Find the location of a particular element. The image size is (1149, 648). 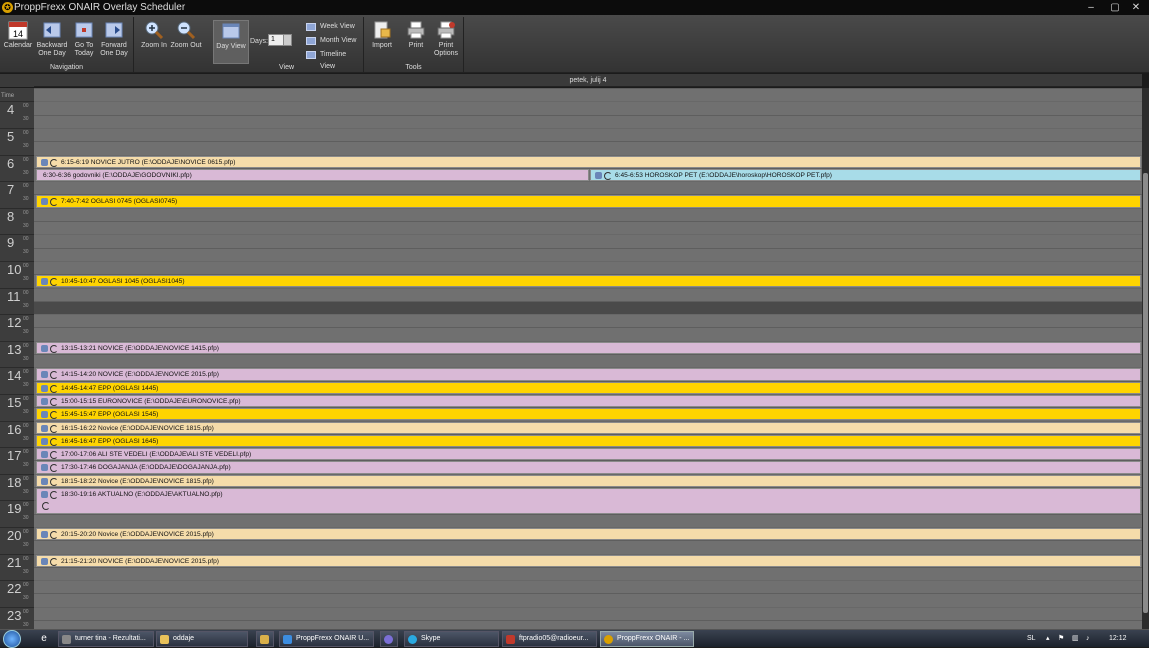

calendar-icon: 14 is located at coordinates (18, 30).